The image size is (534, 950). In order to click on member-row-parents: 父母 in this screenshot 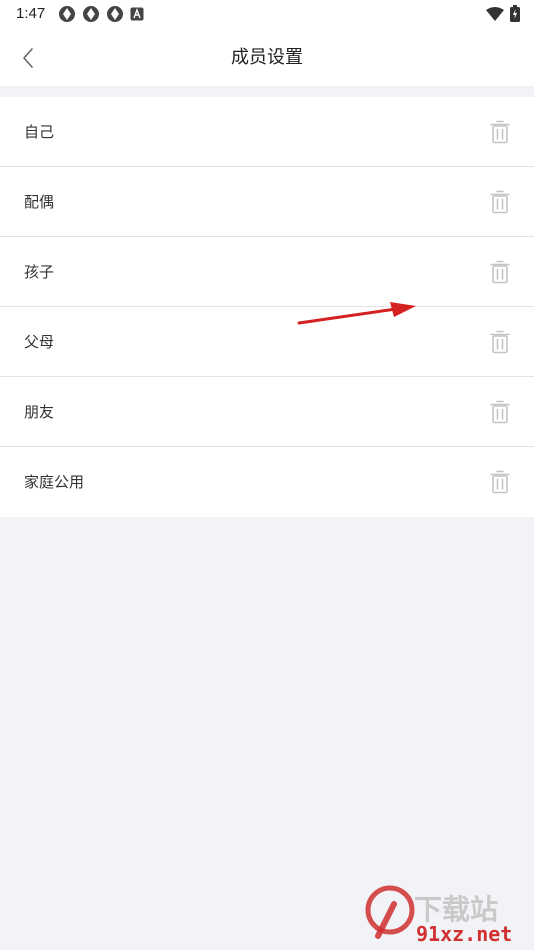, I will do `click(267, 342)`.